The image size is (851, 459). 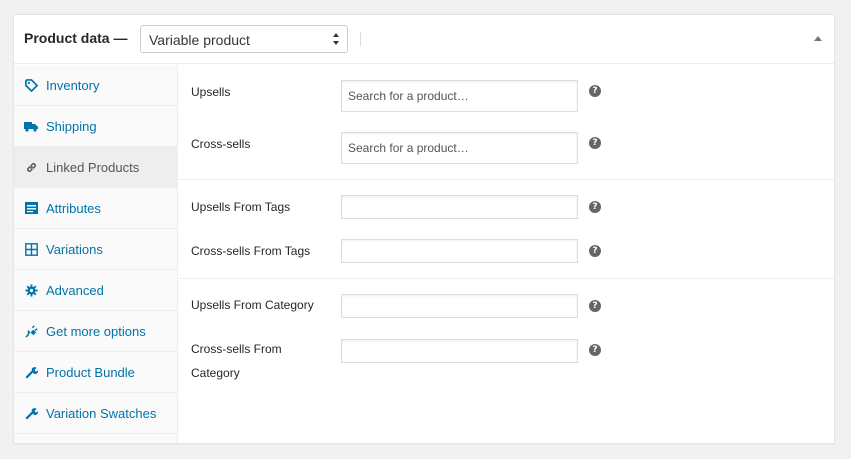 I want to click on select-arrows-icon, so click(x=336, y=39).